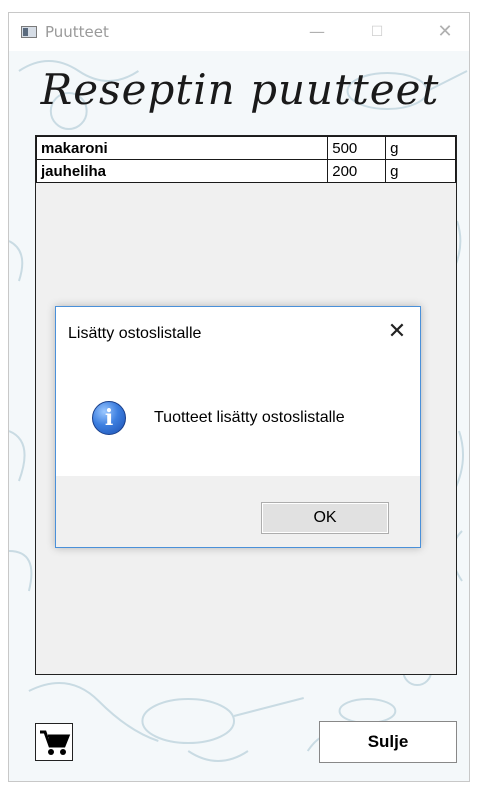  What do you see at coordinates (388, 742) in the screenshot?
I see `close-button: Sulje` at bounding box center [388, 742].